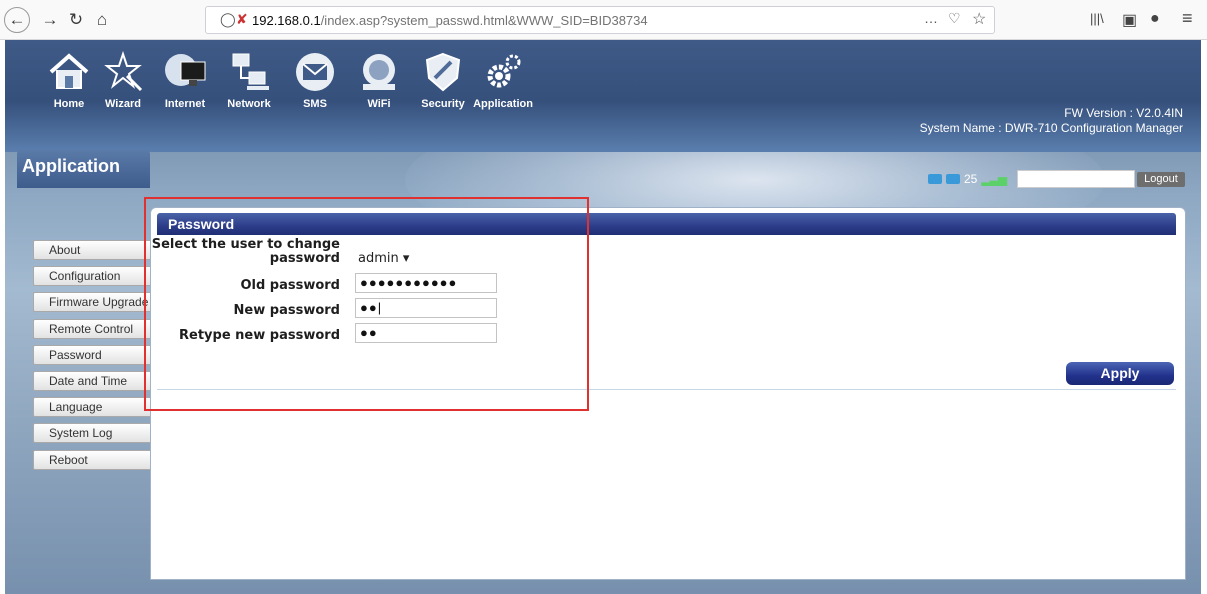  What do you see at coordinates (935, 179) in the screenshot?
I see `sim-card-icon` at bounding box center [935, 179].